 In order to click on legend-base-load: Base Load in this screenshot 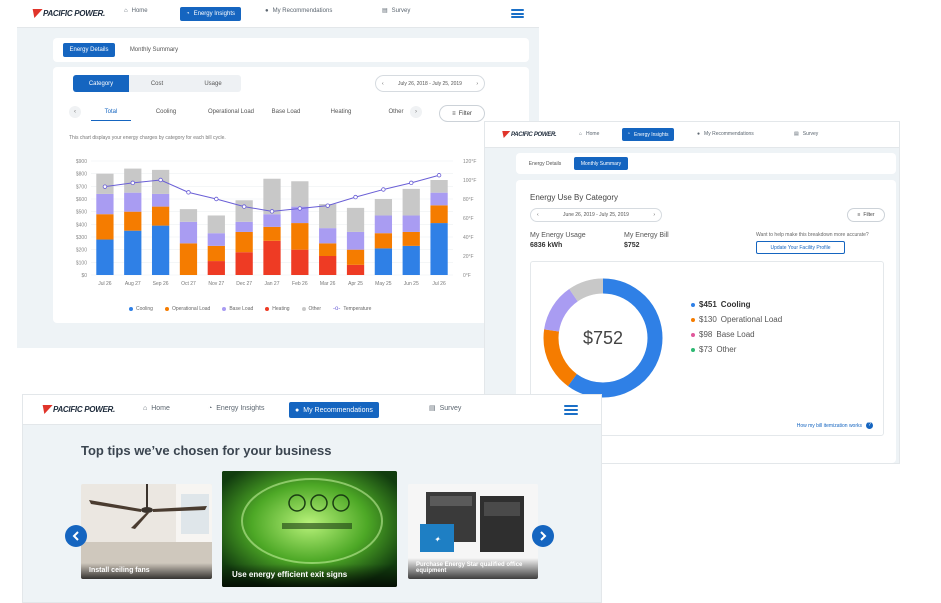, I will do `click(237, 309)`.